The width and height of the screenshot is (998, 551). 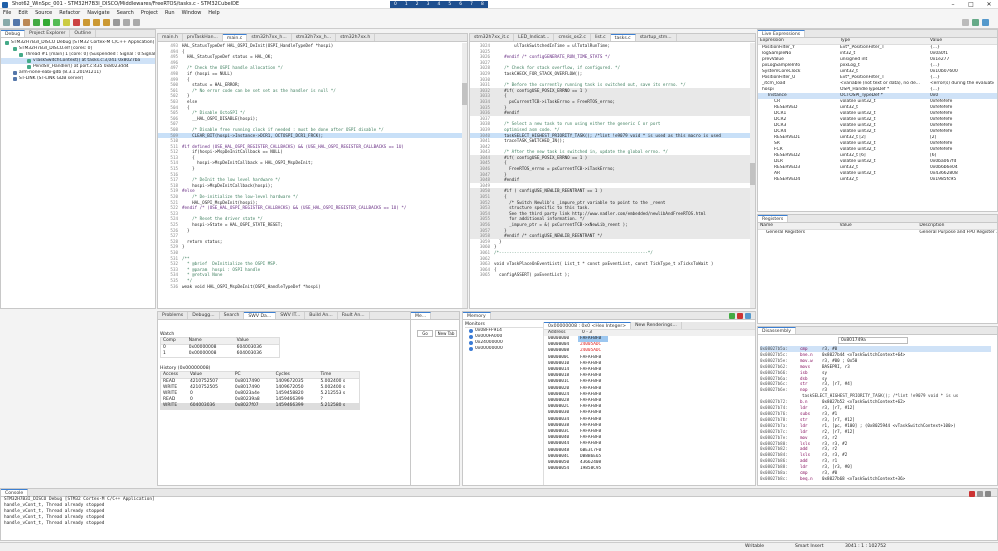 I want to click on new-icon, so click(x=6, y=22).